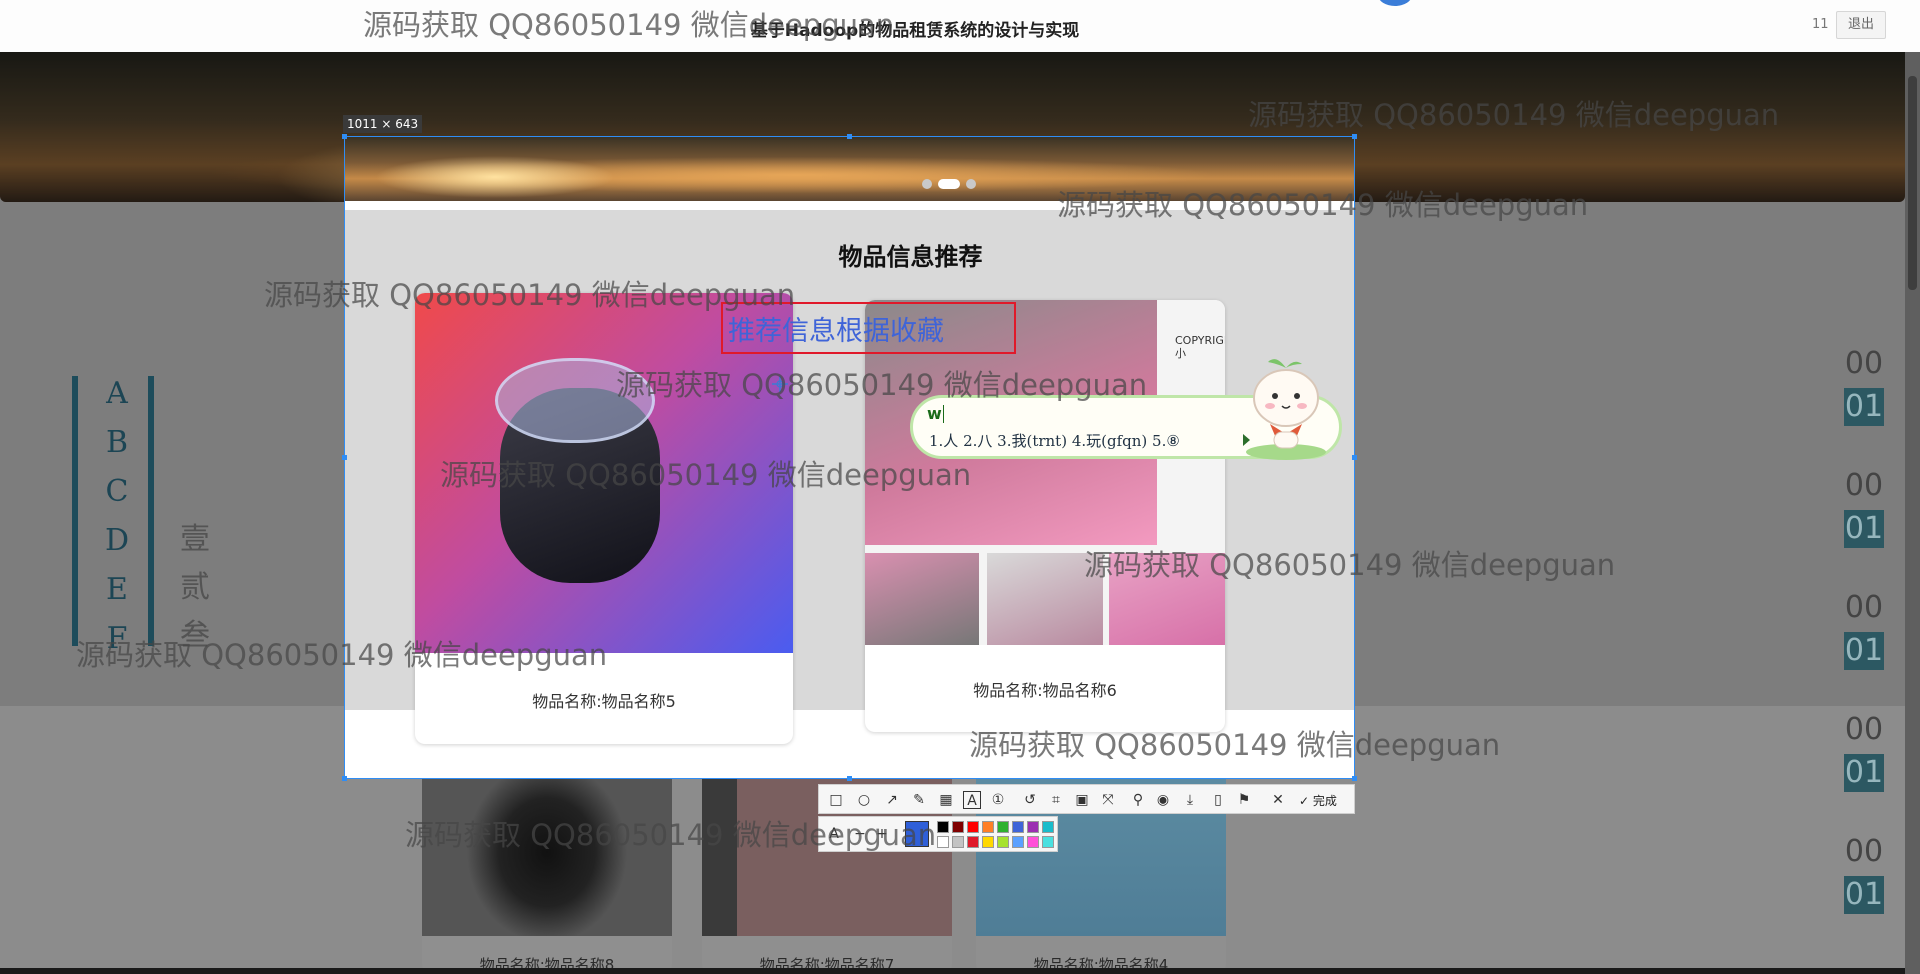 The image size is (1920, 974). I want to click on selection-size-label: 1011 × 643, so click(383, 124).